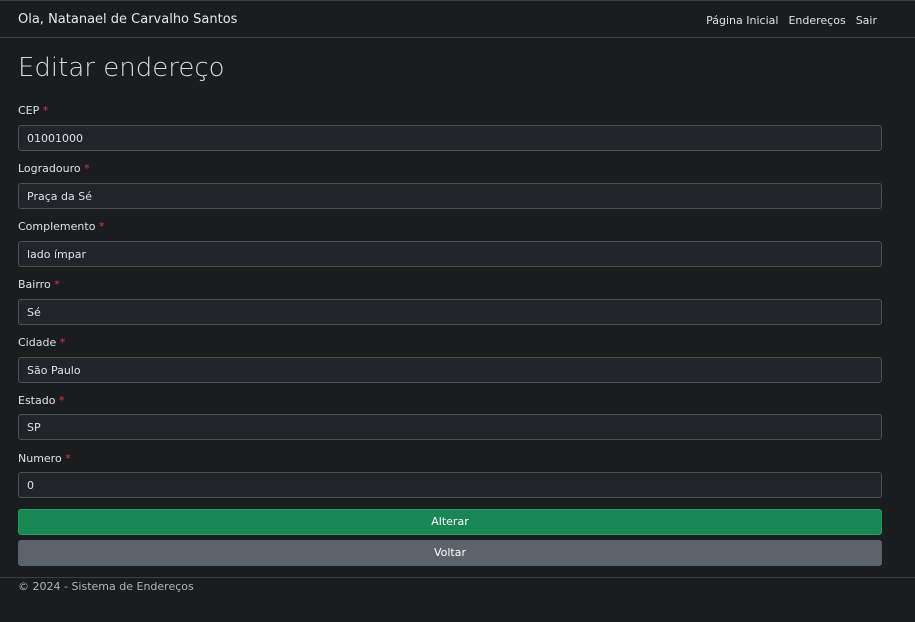  I want to click on cidade-label: Cidade *, so click(41, 342).